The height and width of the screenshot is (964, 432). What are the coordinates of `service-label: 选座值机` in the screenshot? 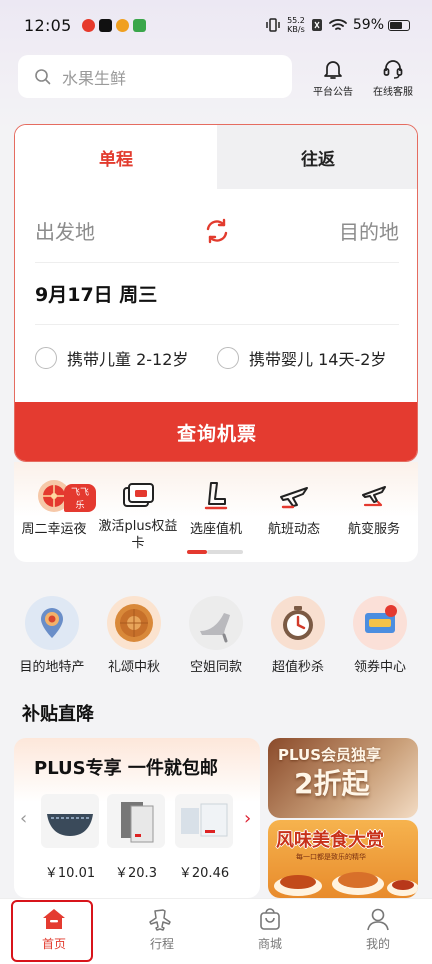 It's located at (215, 529).